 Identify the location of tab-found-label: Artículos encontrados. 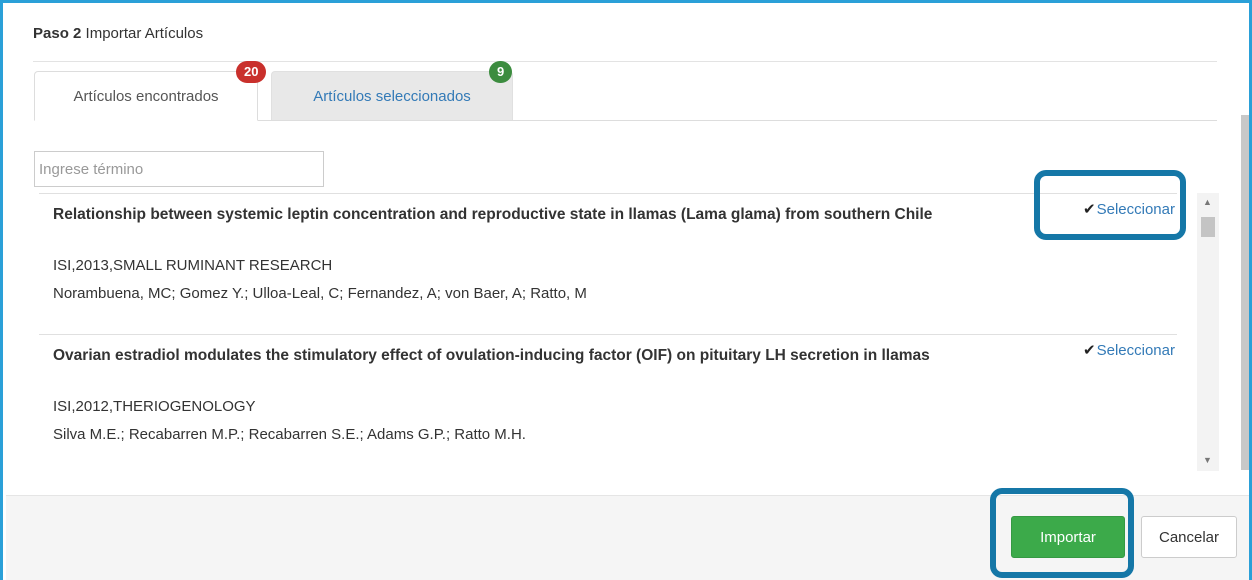
(146, 96).